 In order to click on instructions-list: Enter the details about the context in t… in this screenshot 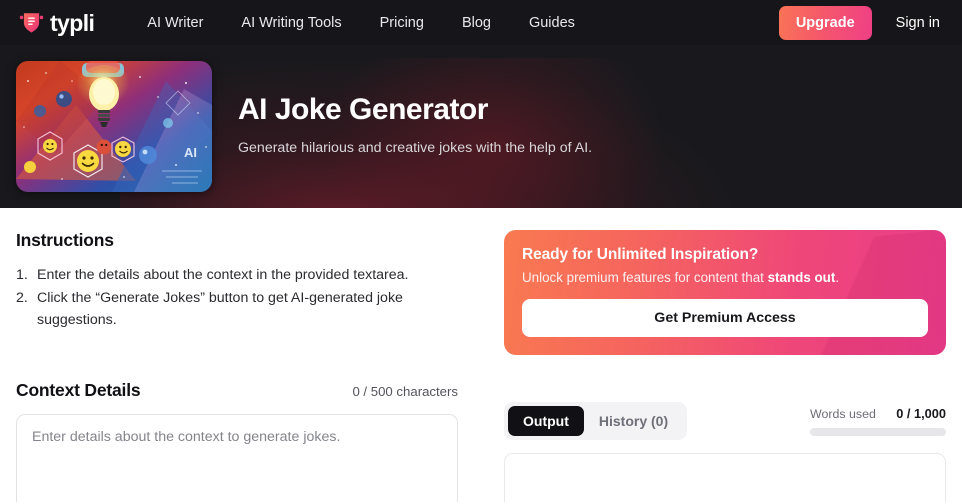, I will do `click(237, 297)`.